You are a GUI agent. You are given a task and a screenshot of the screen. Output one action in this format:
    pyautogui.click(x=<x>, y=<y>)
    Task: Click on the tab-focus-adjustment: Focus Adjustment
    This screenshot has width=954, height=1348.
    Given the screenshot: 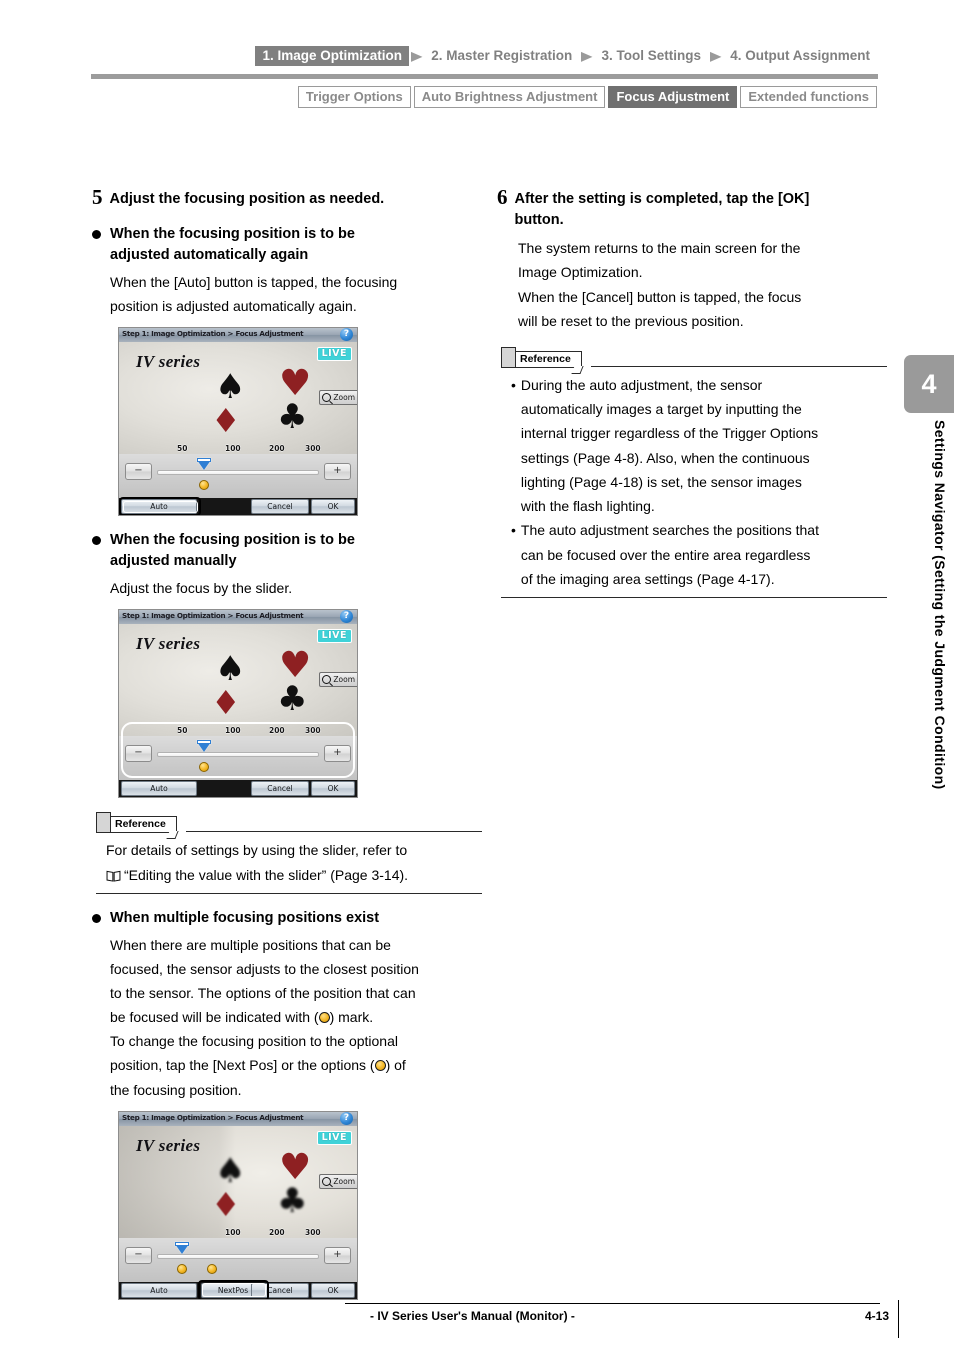 What is the action you would take?
    pyautogui.click(x=673, y=97)
    